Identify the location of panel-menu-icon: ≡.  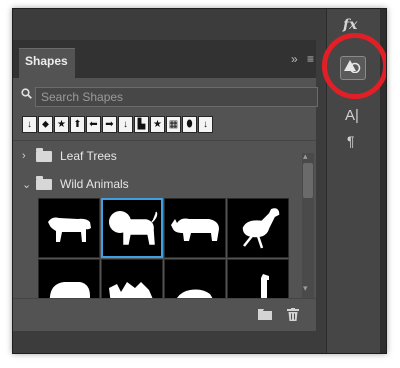
(310, 59).